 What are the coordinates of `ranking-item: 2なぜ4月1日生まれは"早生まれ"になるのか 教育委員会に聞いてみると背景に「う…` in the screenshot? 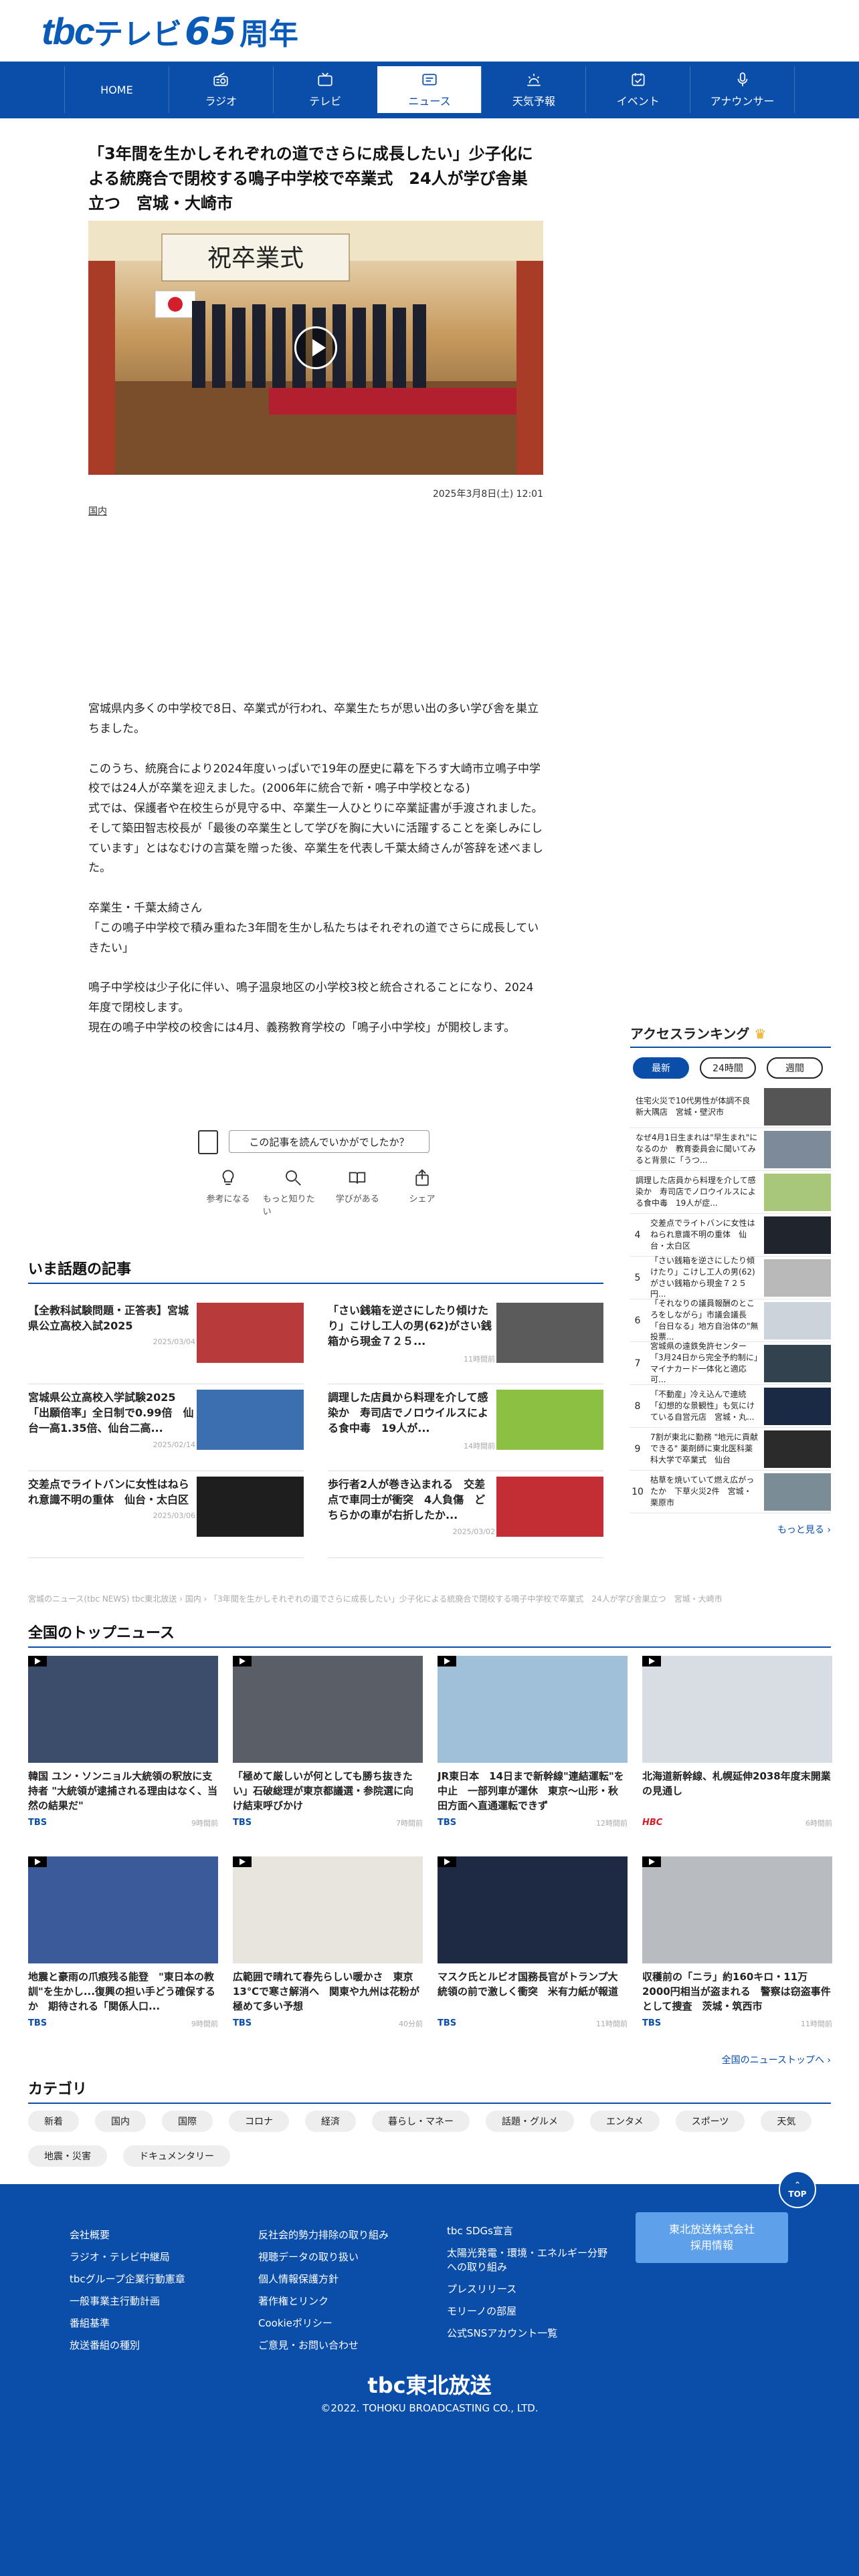 It's located at (730, 1149).